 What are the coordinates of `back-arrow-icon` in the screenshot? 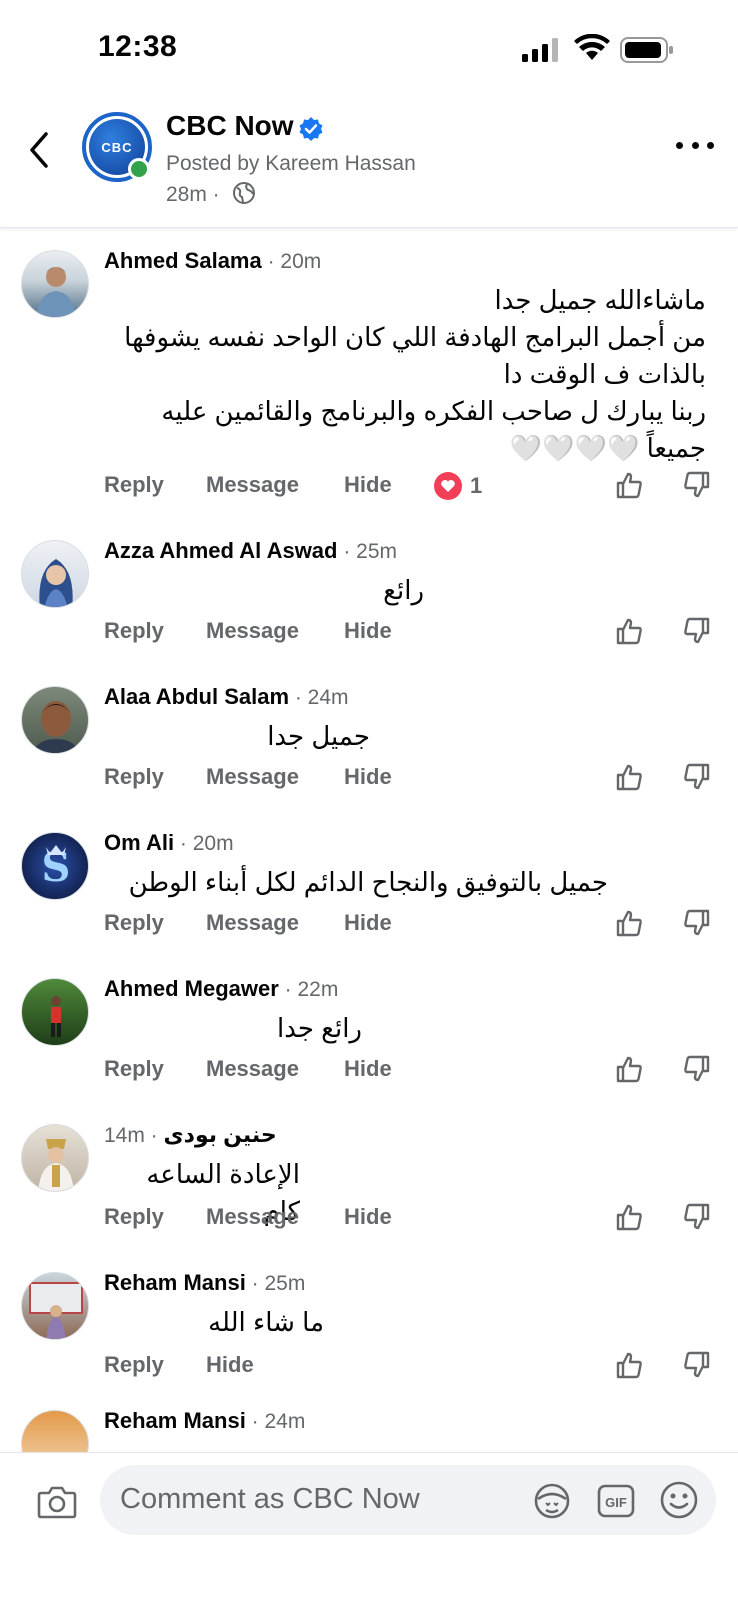 It's located at (41, 150).